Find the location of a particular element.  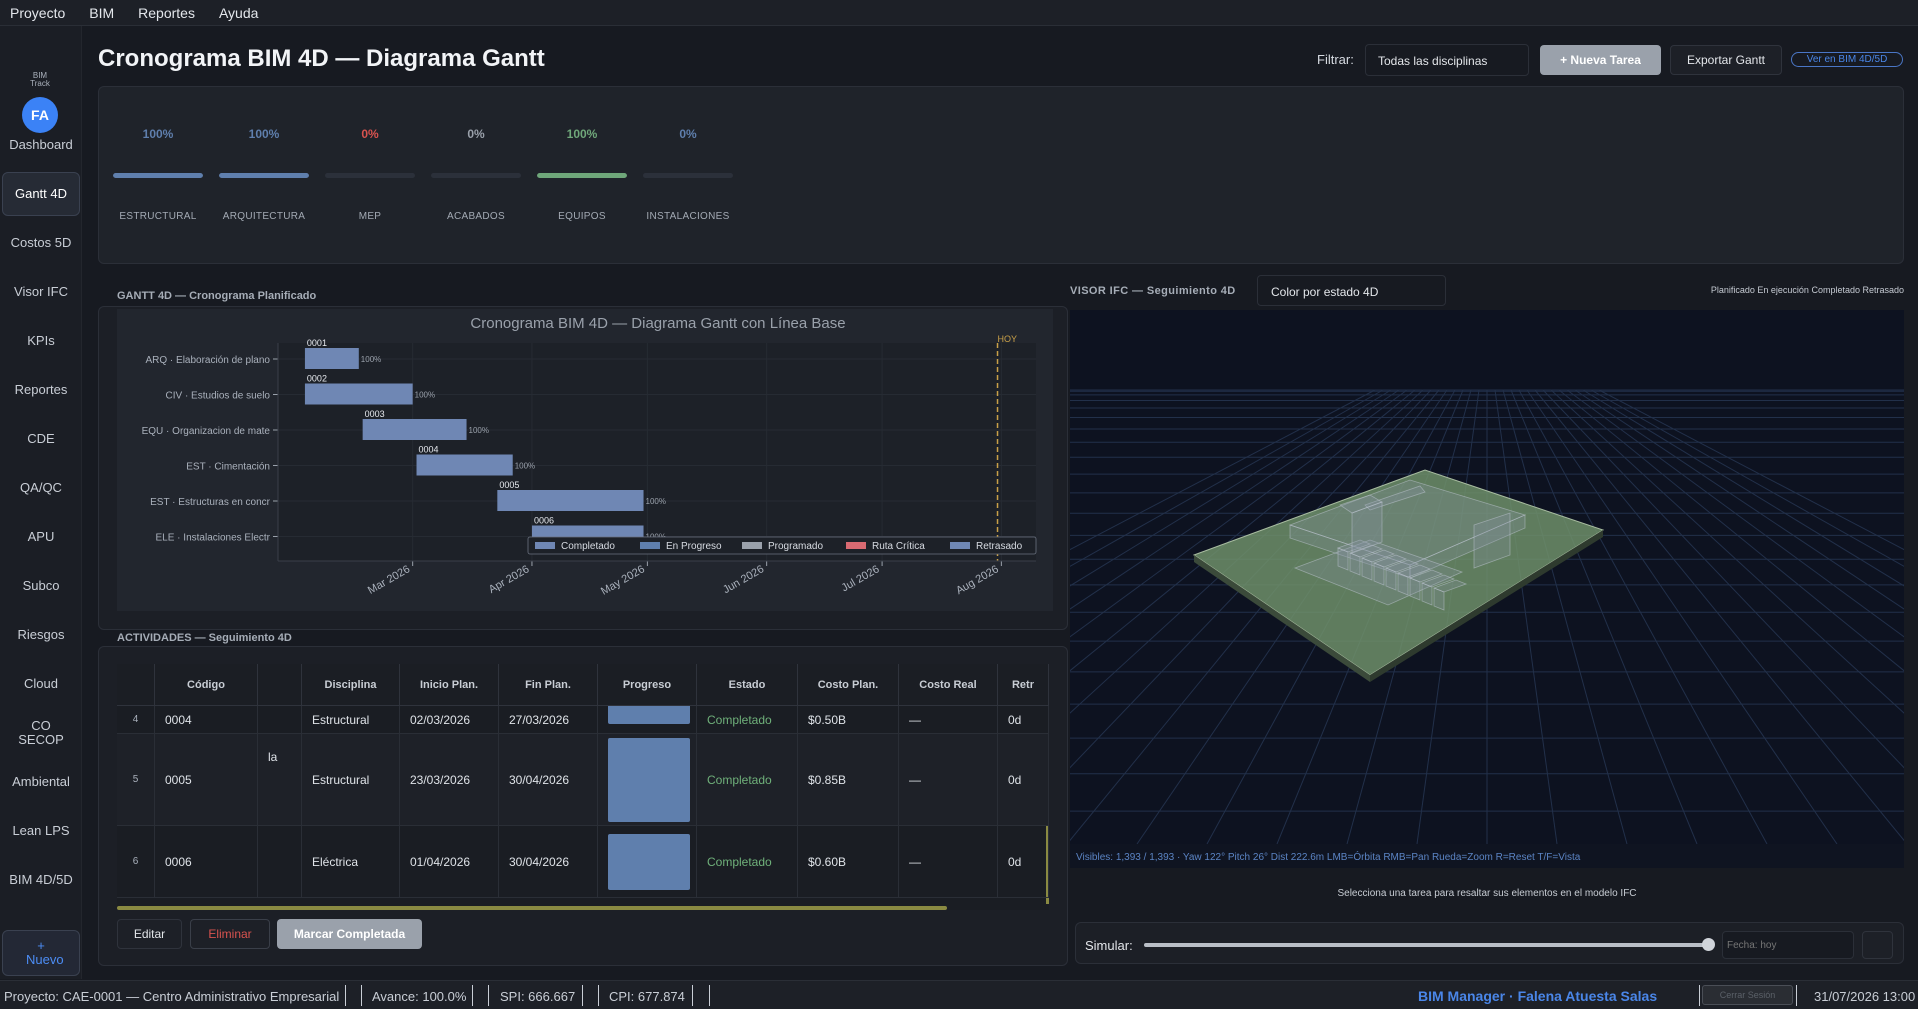

sidebar-item-cde: CDE is located at coordinates (41, 439).